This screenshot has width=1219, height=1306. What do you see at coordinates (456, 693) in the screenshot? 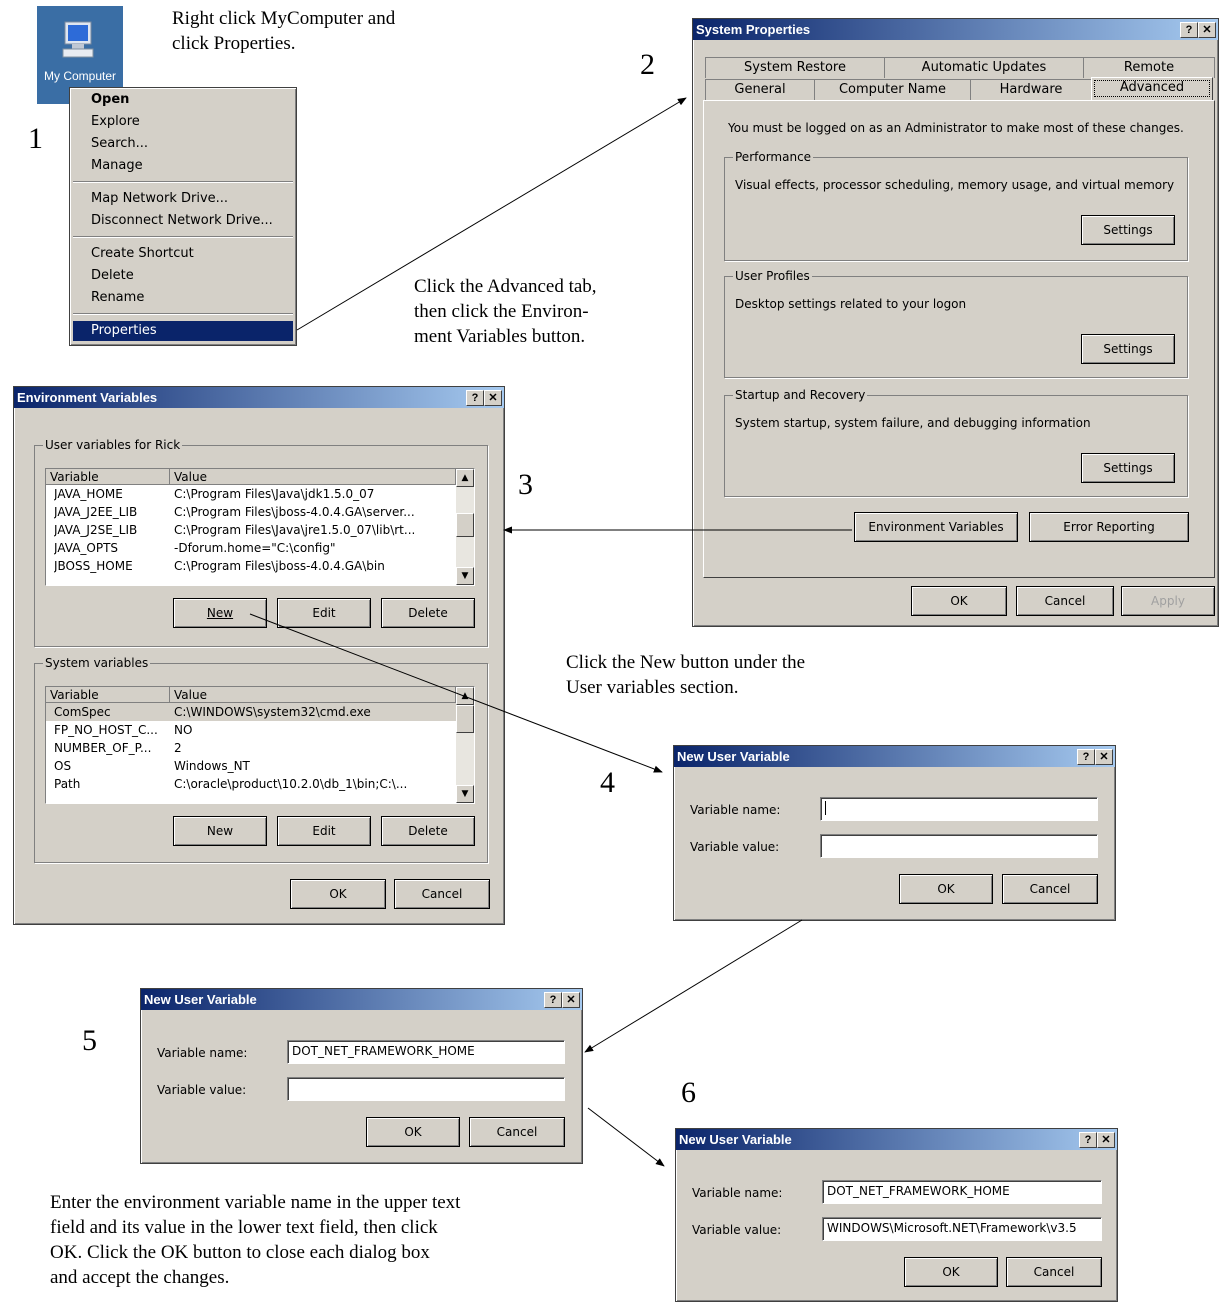
I see `arrow-step3-to-step4` at bounding box center [456, 693].